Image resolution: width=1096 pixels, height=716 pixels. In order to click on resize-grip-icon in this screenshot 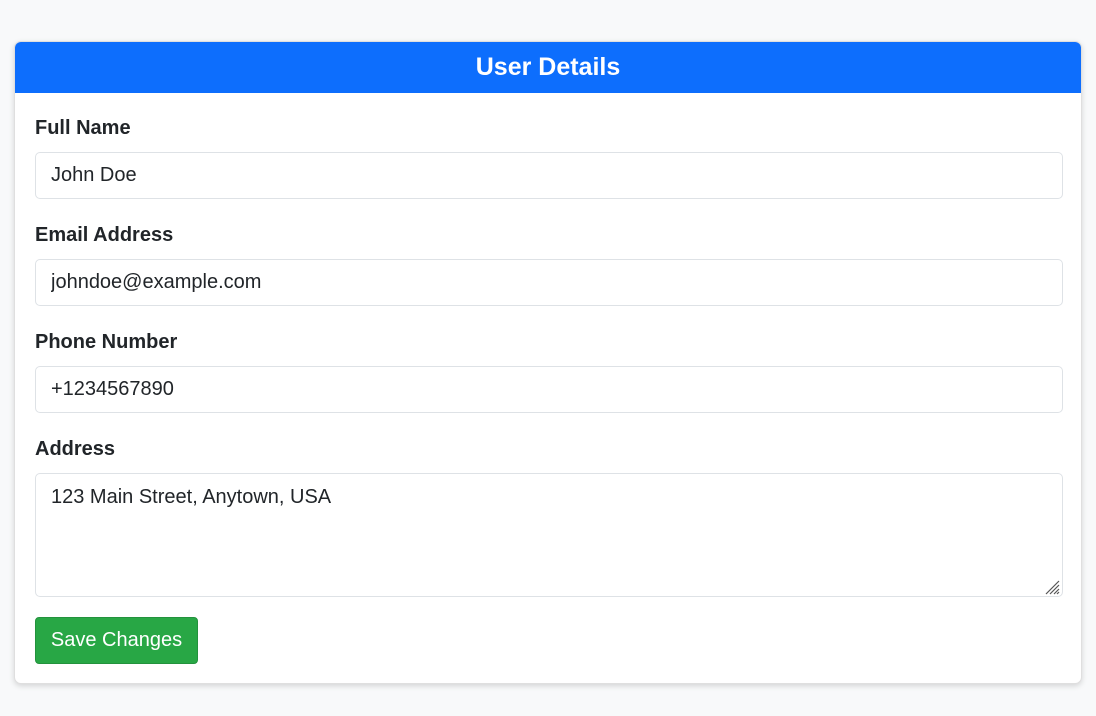, I will do `click(1052, 587)`.